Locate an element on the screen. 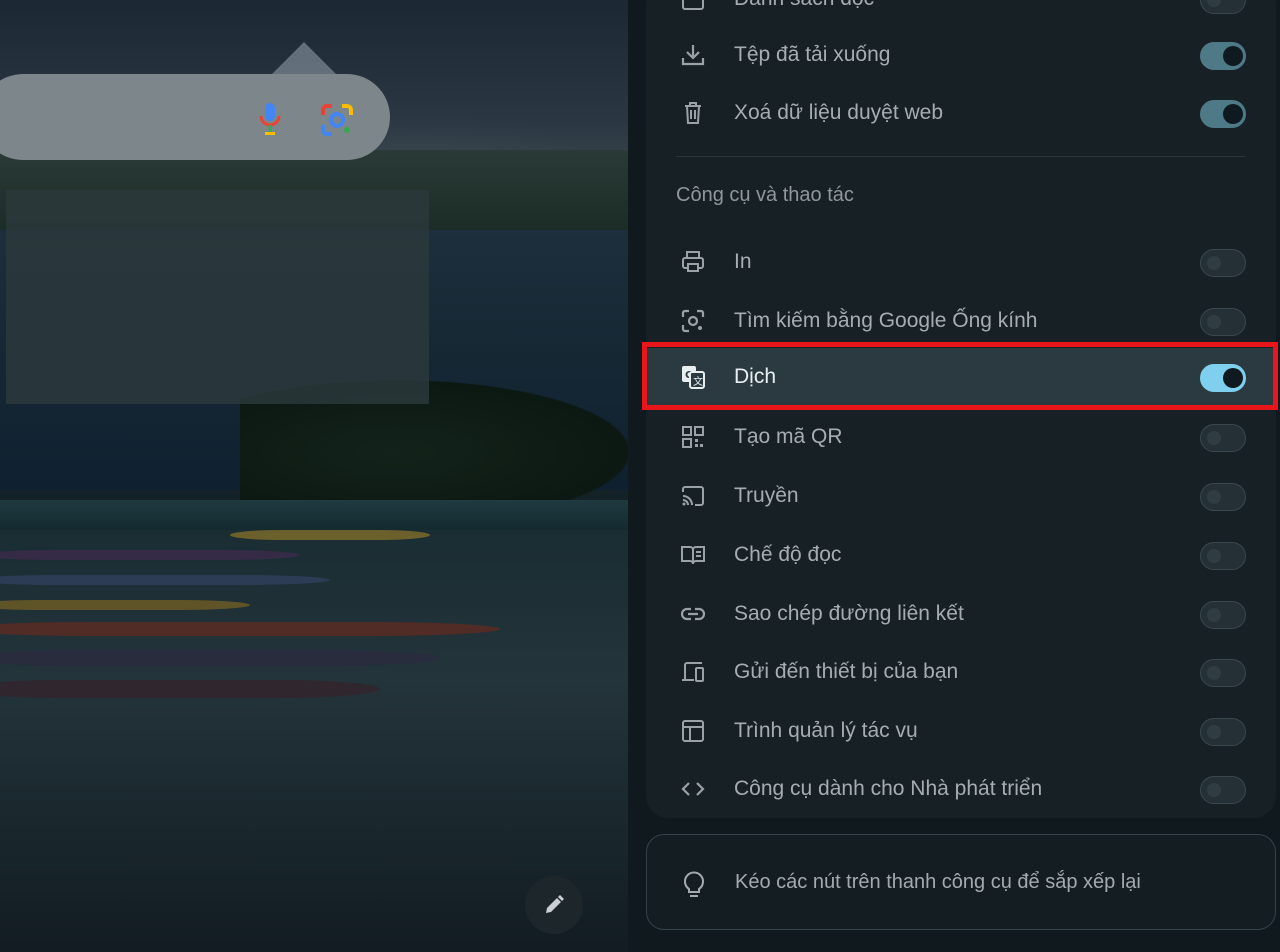 This screenshot has width=1280, height=952. toolbar-option-label: Công cụ dành cho Nhà phát triển is located at coordinates (888, 788).